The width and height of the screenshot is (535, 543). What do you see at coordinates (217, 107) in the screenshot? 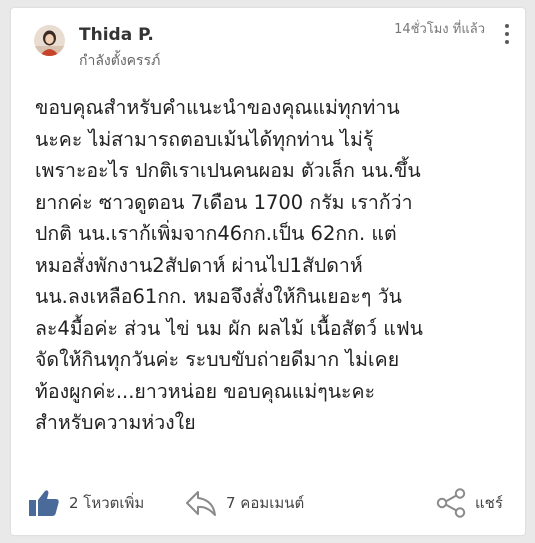
I see `post-line: ขอบคุณสำหรับคำแนะนำของคุณแม่ทุกท่าน` at bounding box center [217, 107].